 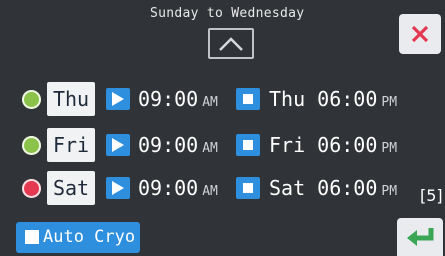 I want to click on scroll-up-button, so click(x=231, y=43).